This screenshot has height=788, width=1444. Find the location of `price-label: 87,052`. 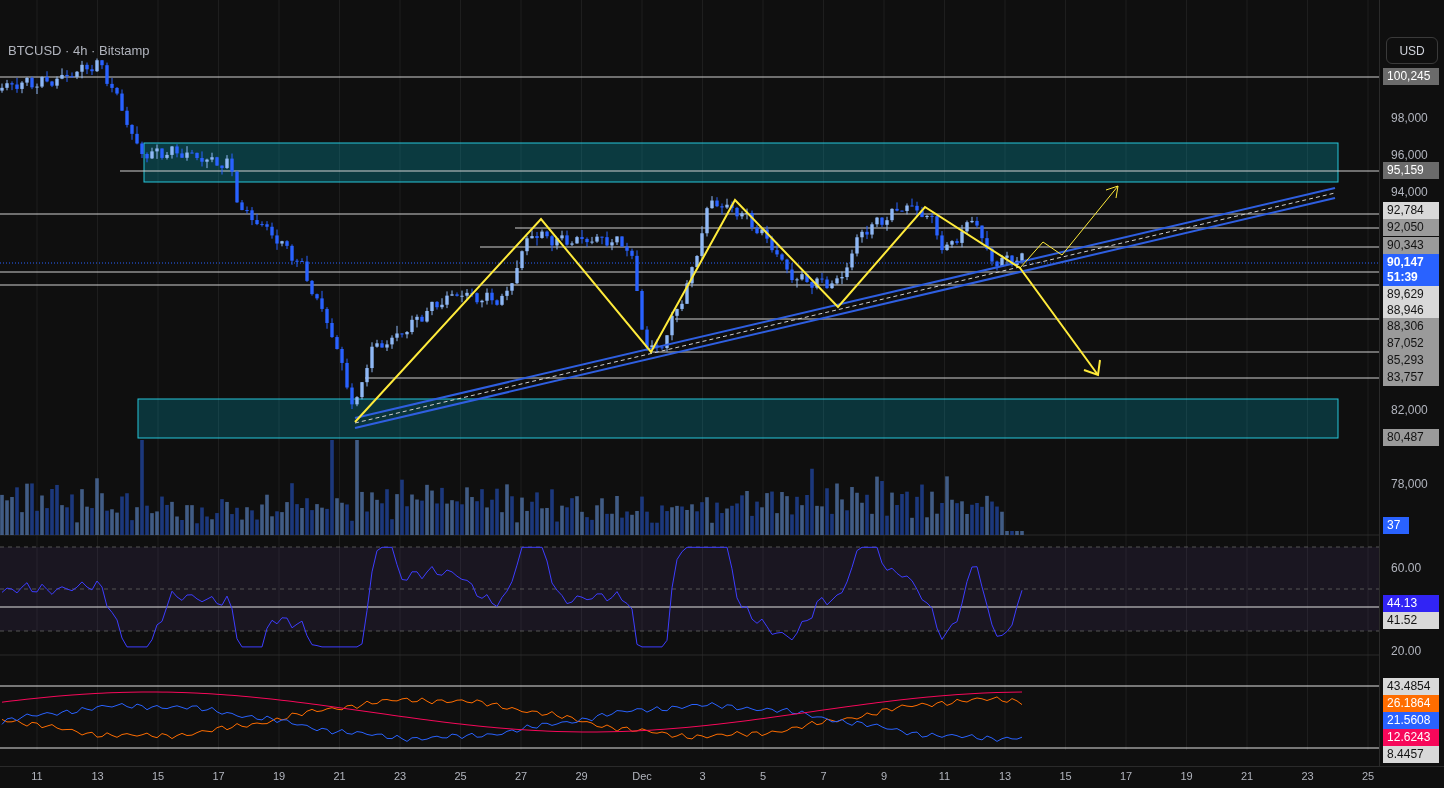

price-label: 87,052 is located at coordinates (1411, 343).